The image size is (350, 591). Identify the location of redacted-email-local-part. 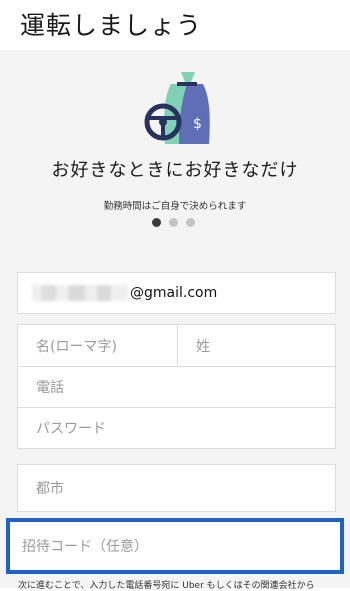
(80, 293).